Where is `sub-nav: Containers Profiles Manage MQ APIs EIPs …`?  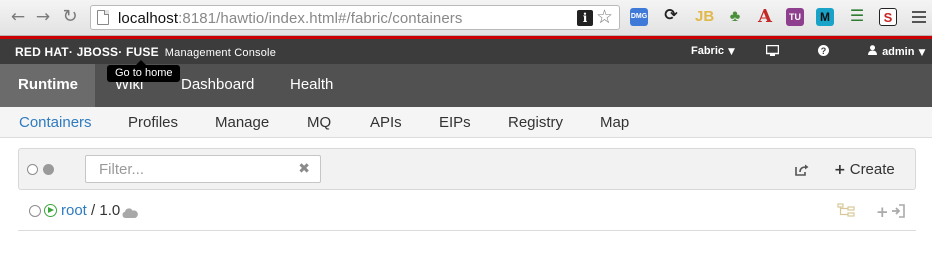
sub-nav: Containers Profiles Manage MQ APIs EIPs … is located at coordinates (466, 122).